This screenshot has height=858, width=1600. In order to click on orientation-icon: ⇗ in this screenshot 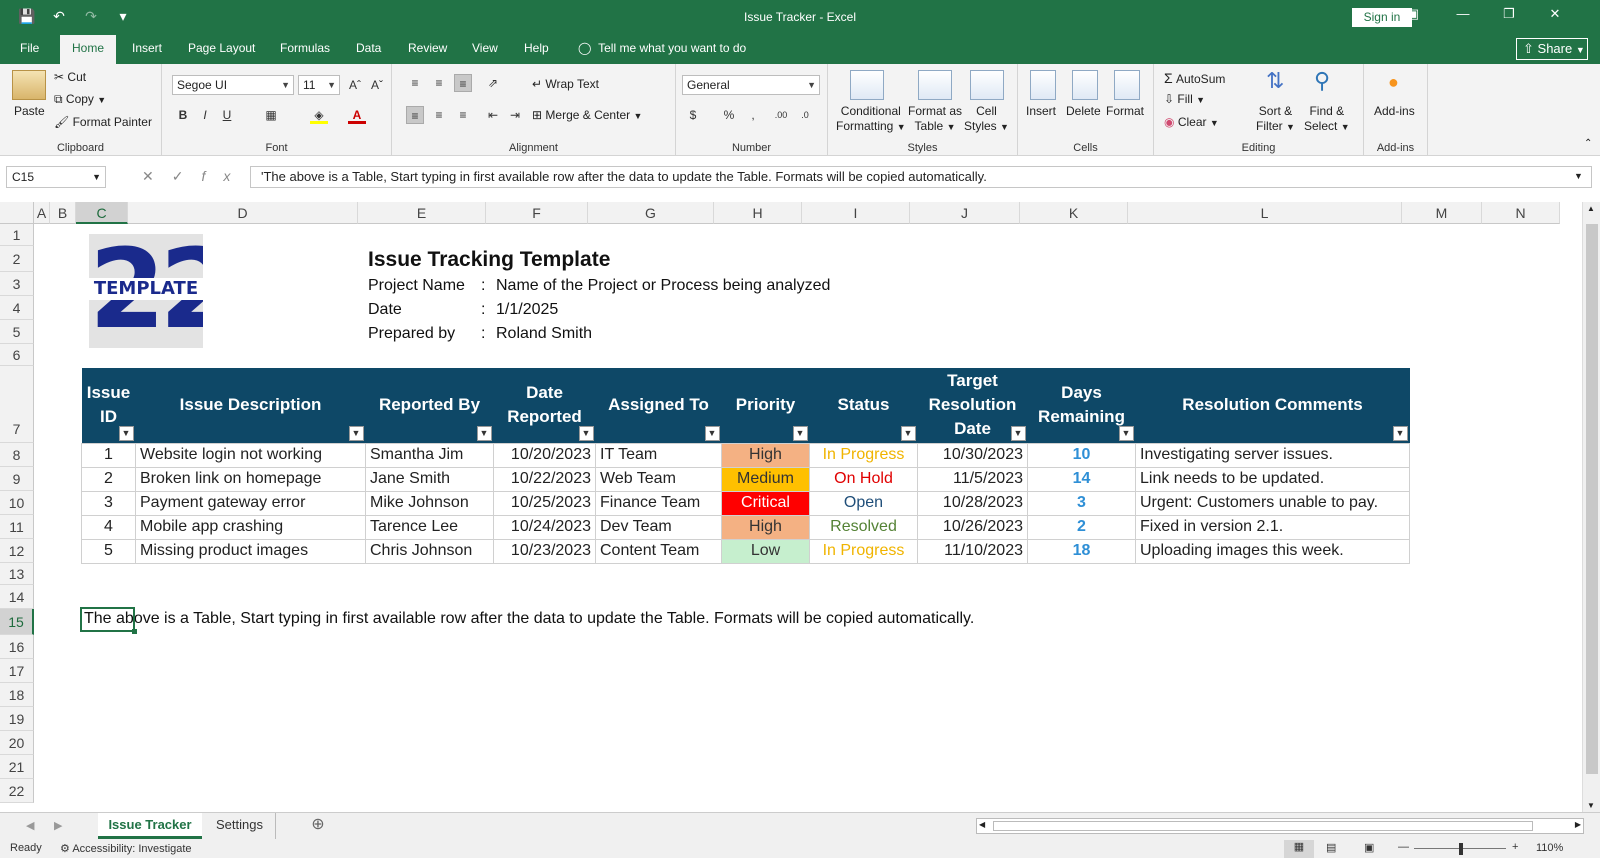, I will do `click(493, 83)`.